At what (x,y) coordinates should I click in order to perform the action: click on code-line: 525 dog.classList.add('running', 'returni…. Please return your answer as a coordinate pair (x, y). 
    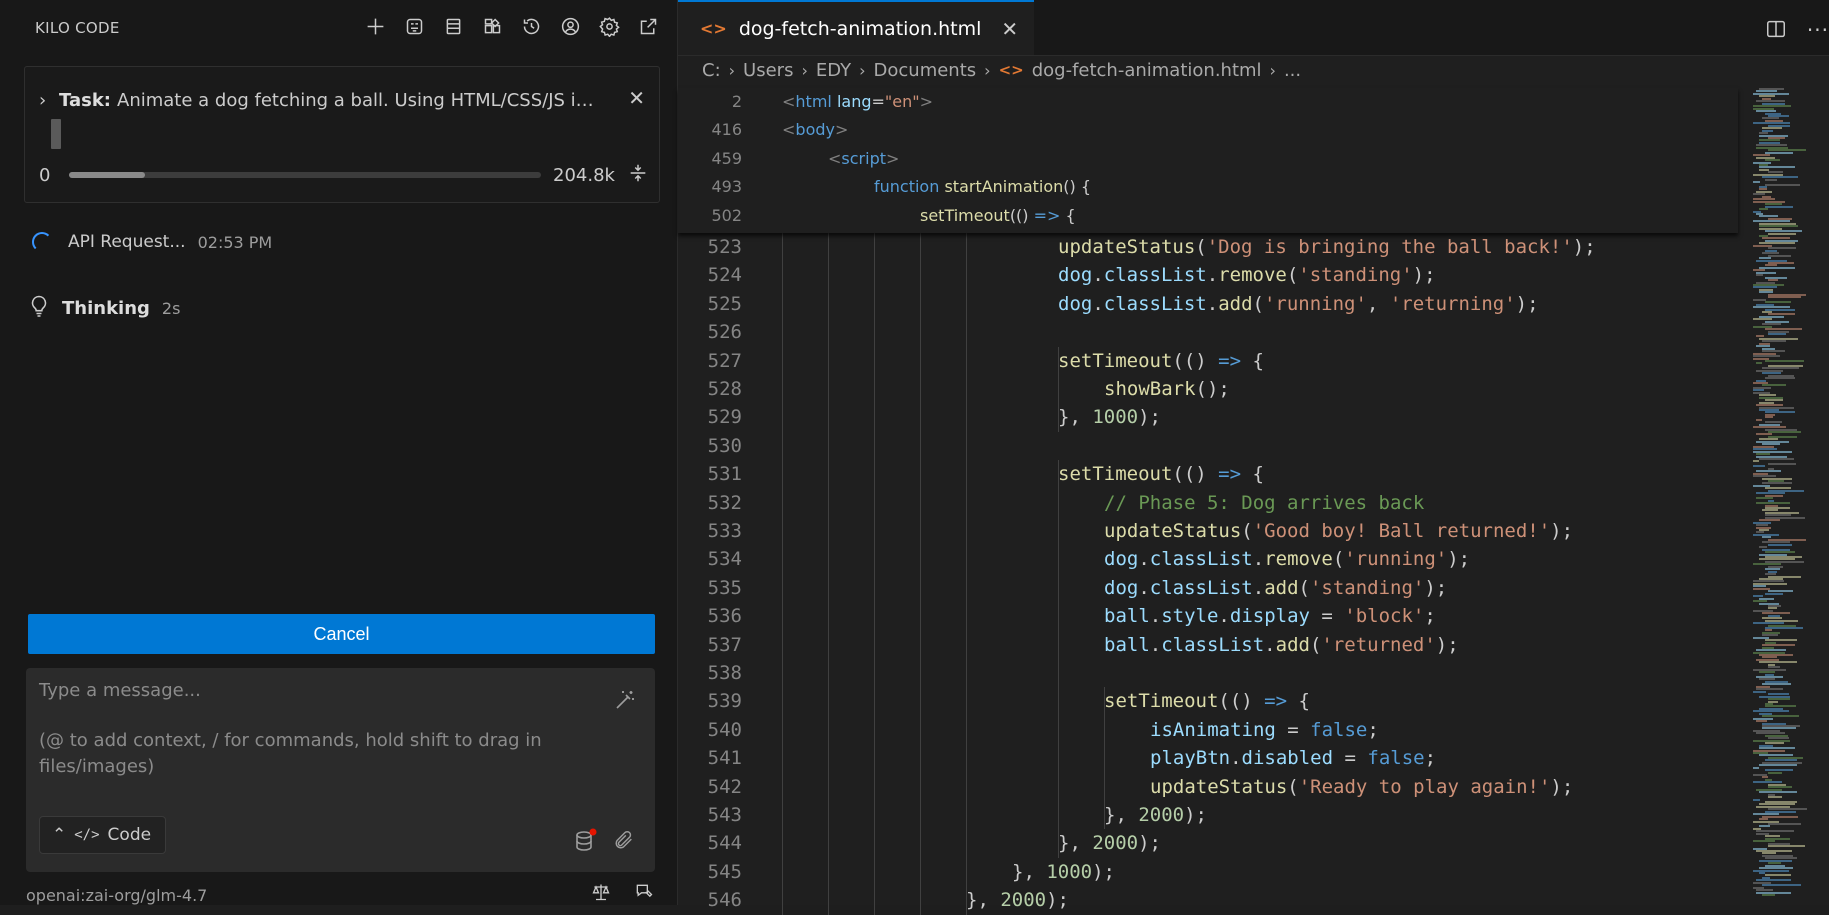
    Looking at the image, I should click on (1213, 304).